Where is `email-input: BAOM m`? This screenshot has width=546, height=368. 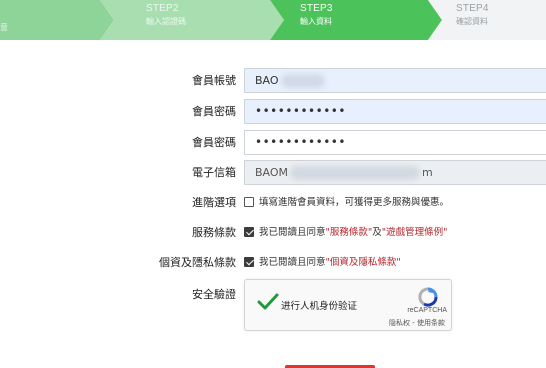 email-input: BAOM m is located at coordinates (395, 172).